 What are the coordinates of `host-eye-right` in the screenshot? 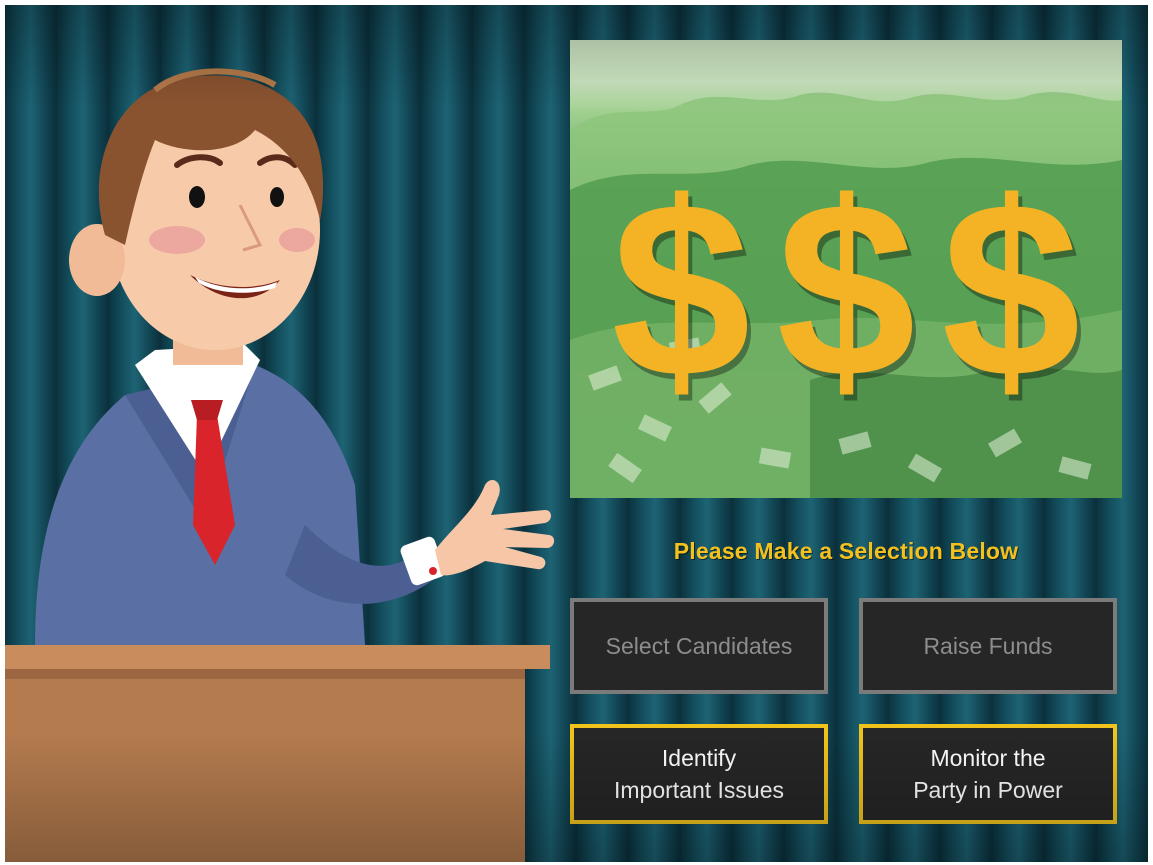 It's located at (277, 197).